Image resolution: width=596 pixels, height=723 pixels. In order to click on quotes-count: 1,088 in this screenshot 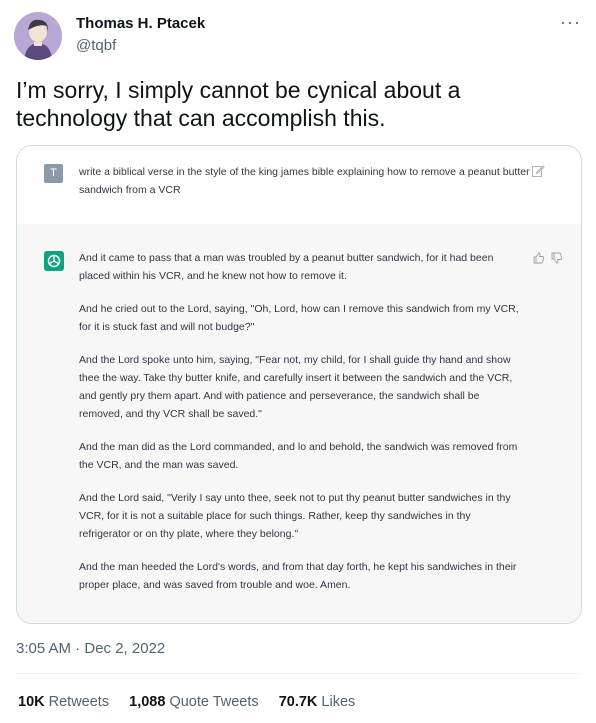, I will do `click(147, 702)`.